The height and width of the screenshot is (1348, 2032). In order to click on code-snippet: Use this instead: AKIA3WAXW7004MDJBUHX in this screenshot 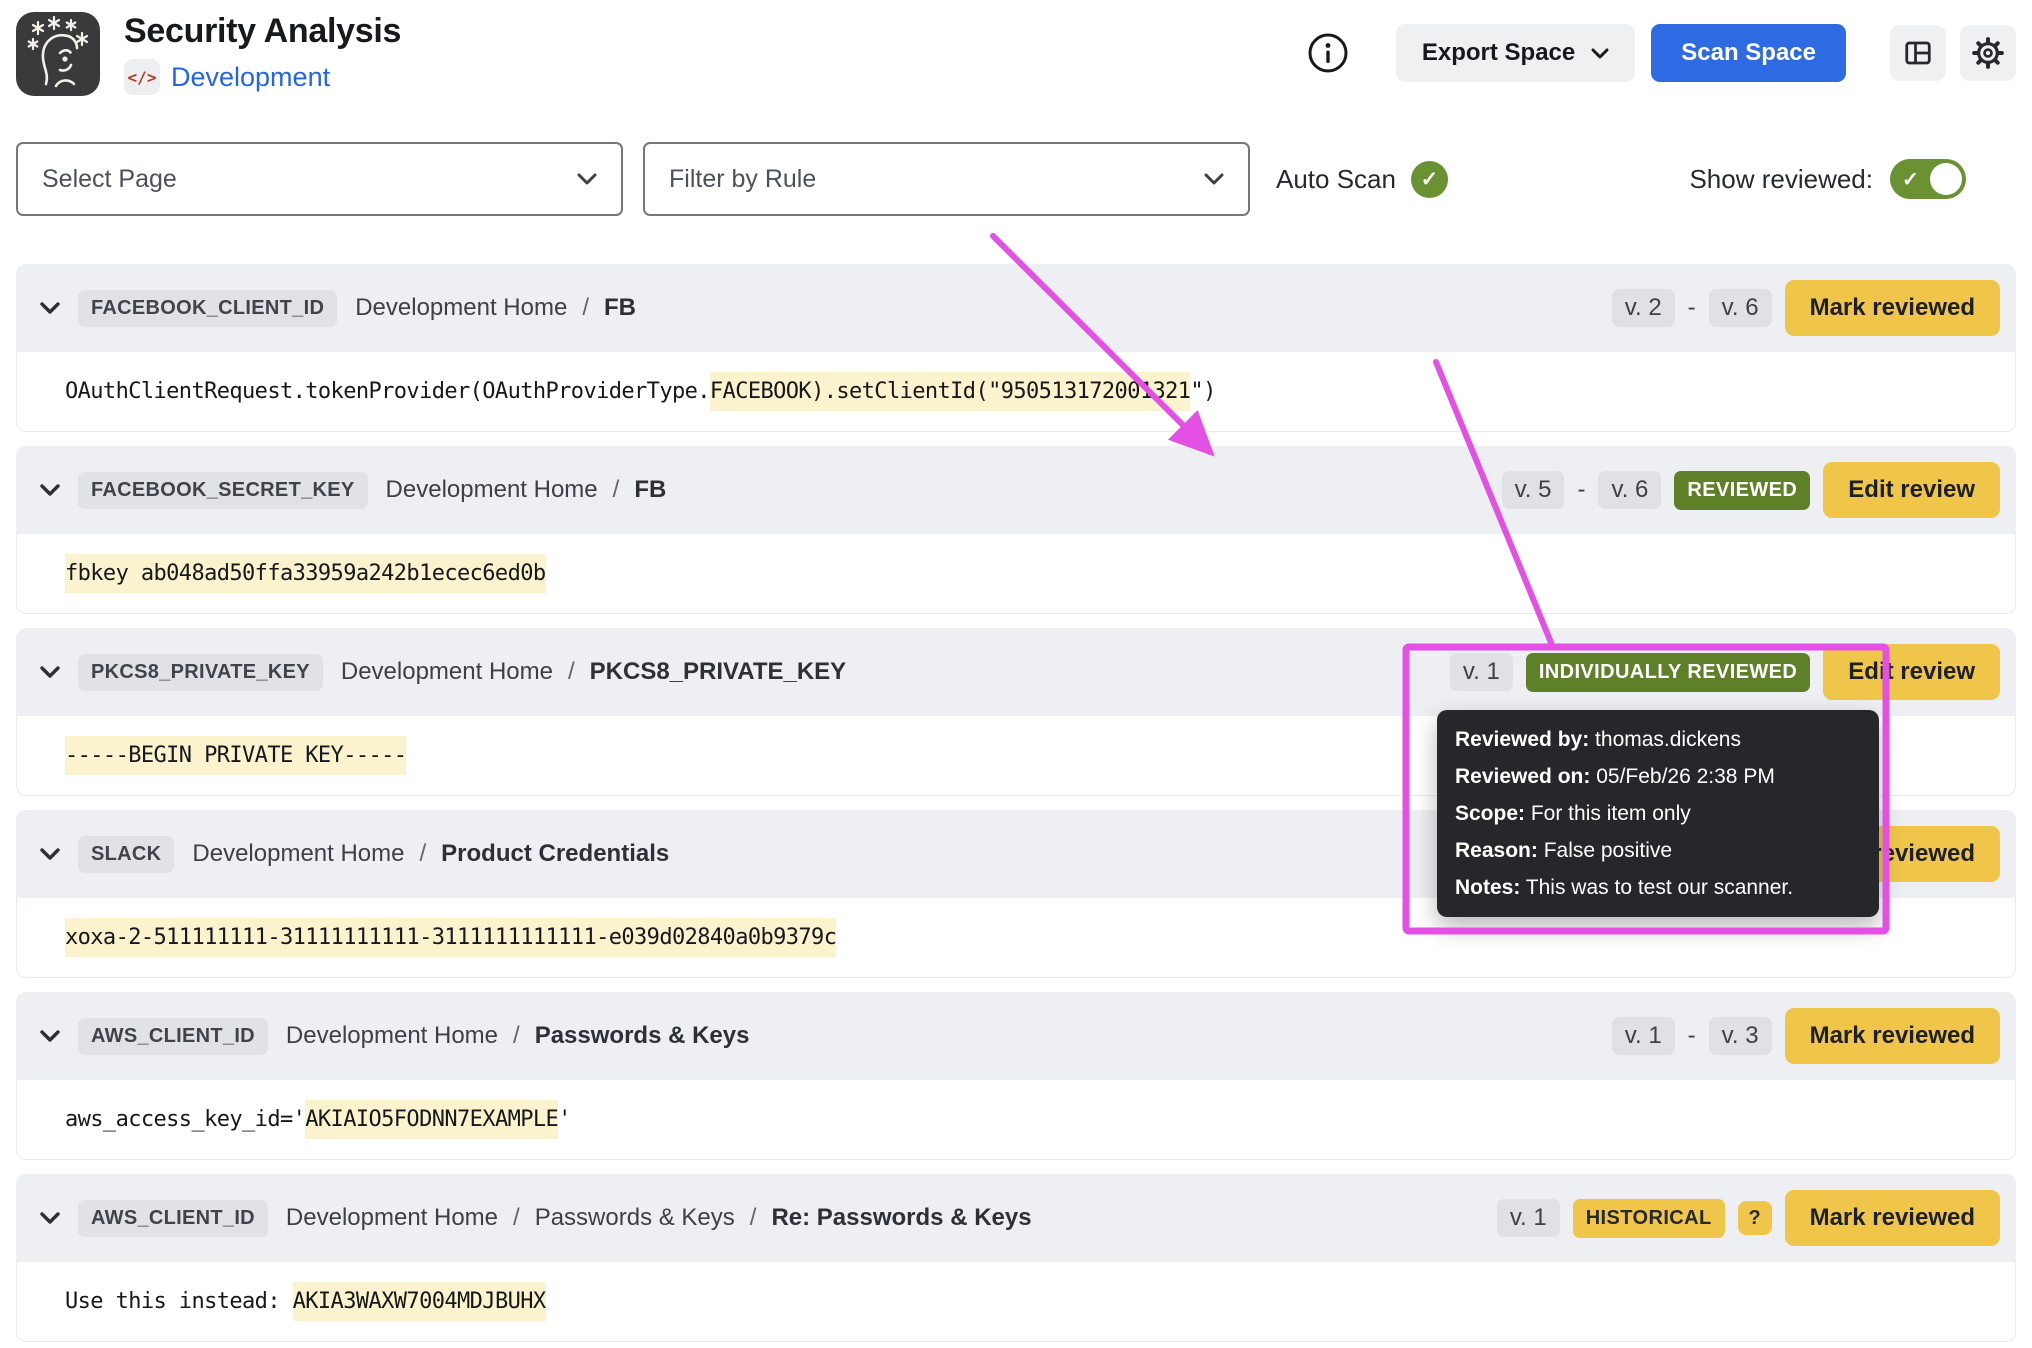, I will do `click(1016, 1302)`.